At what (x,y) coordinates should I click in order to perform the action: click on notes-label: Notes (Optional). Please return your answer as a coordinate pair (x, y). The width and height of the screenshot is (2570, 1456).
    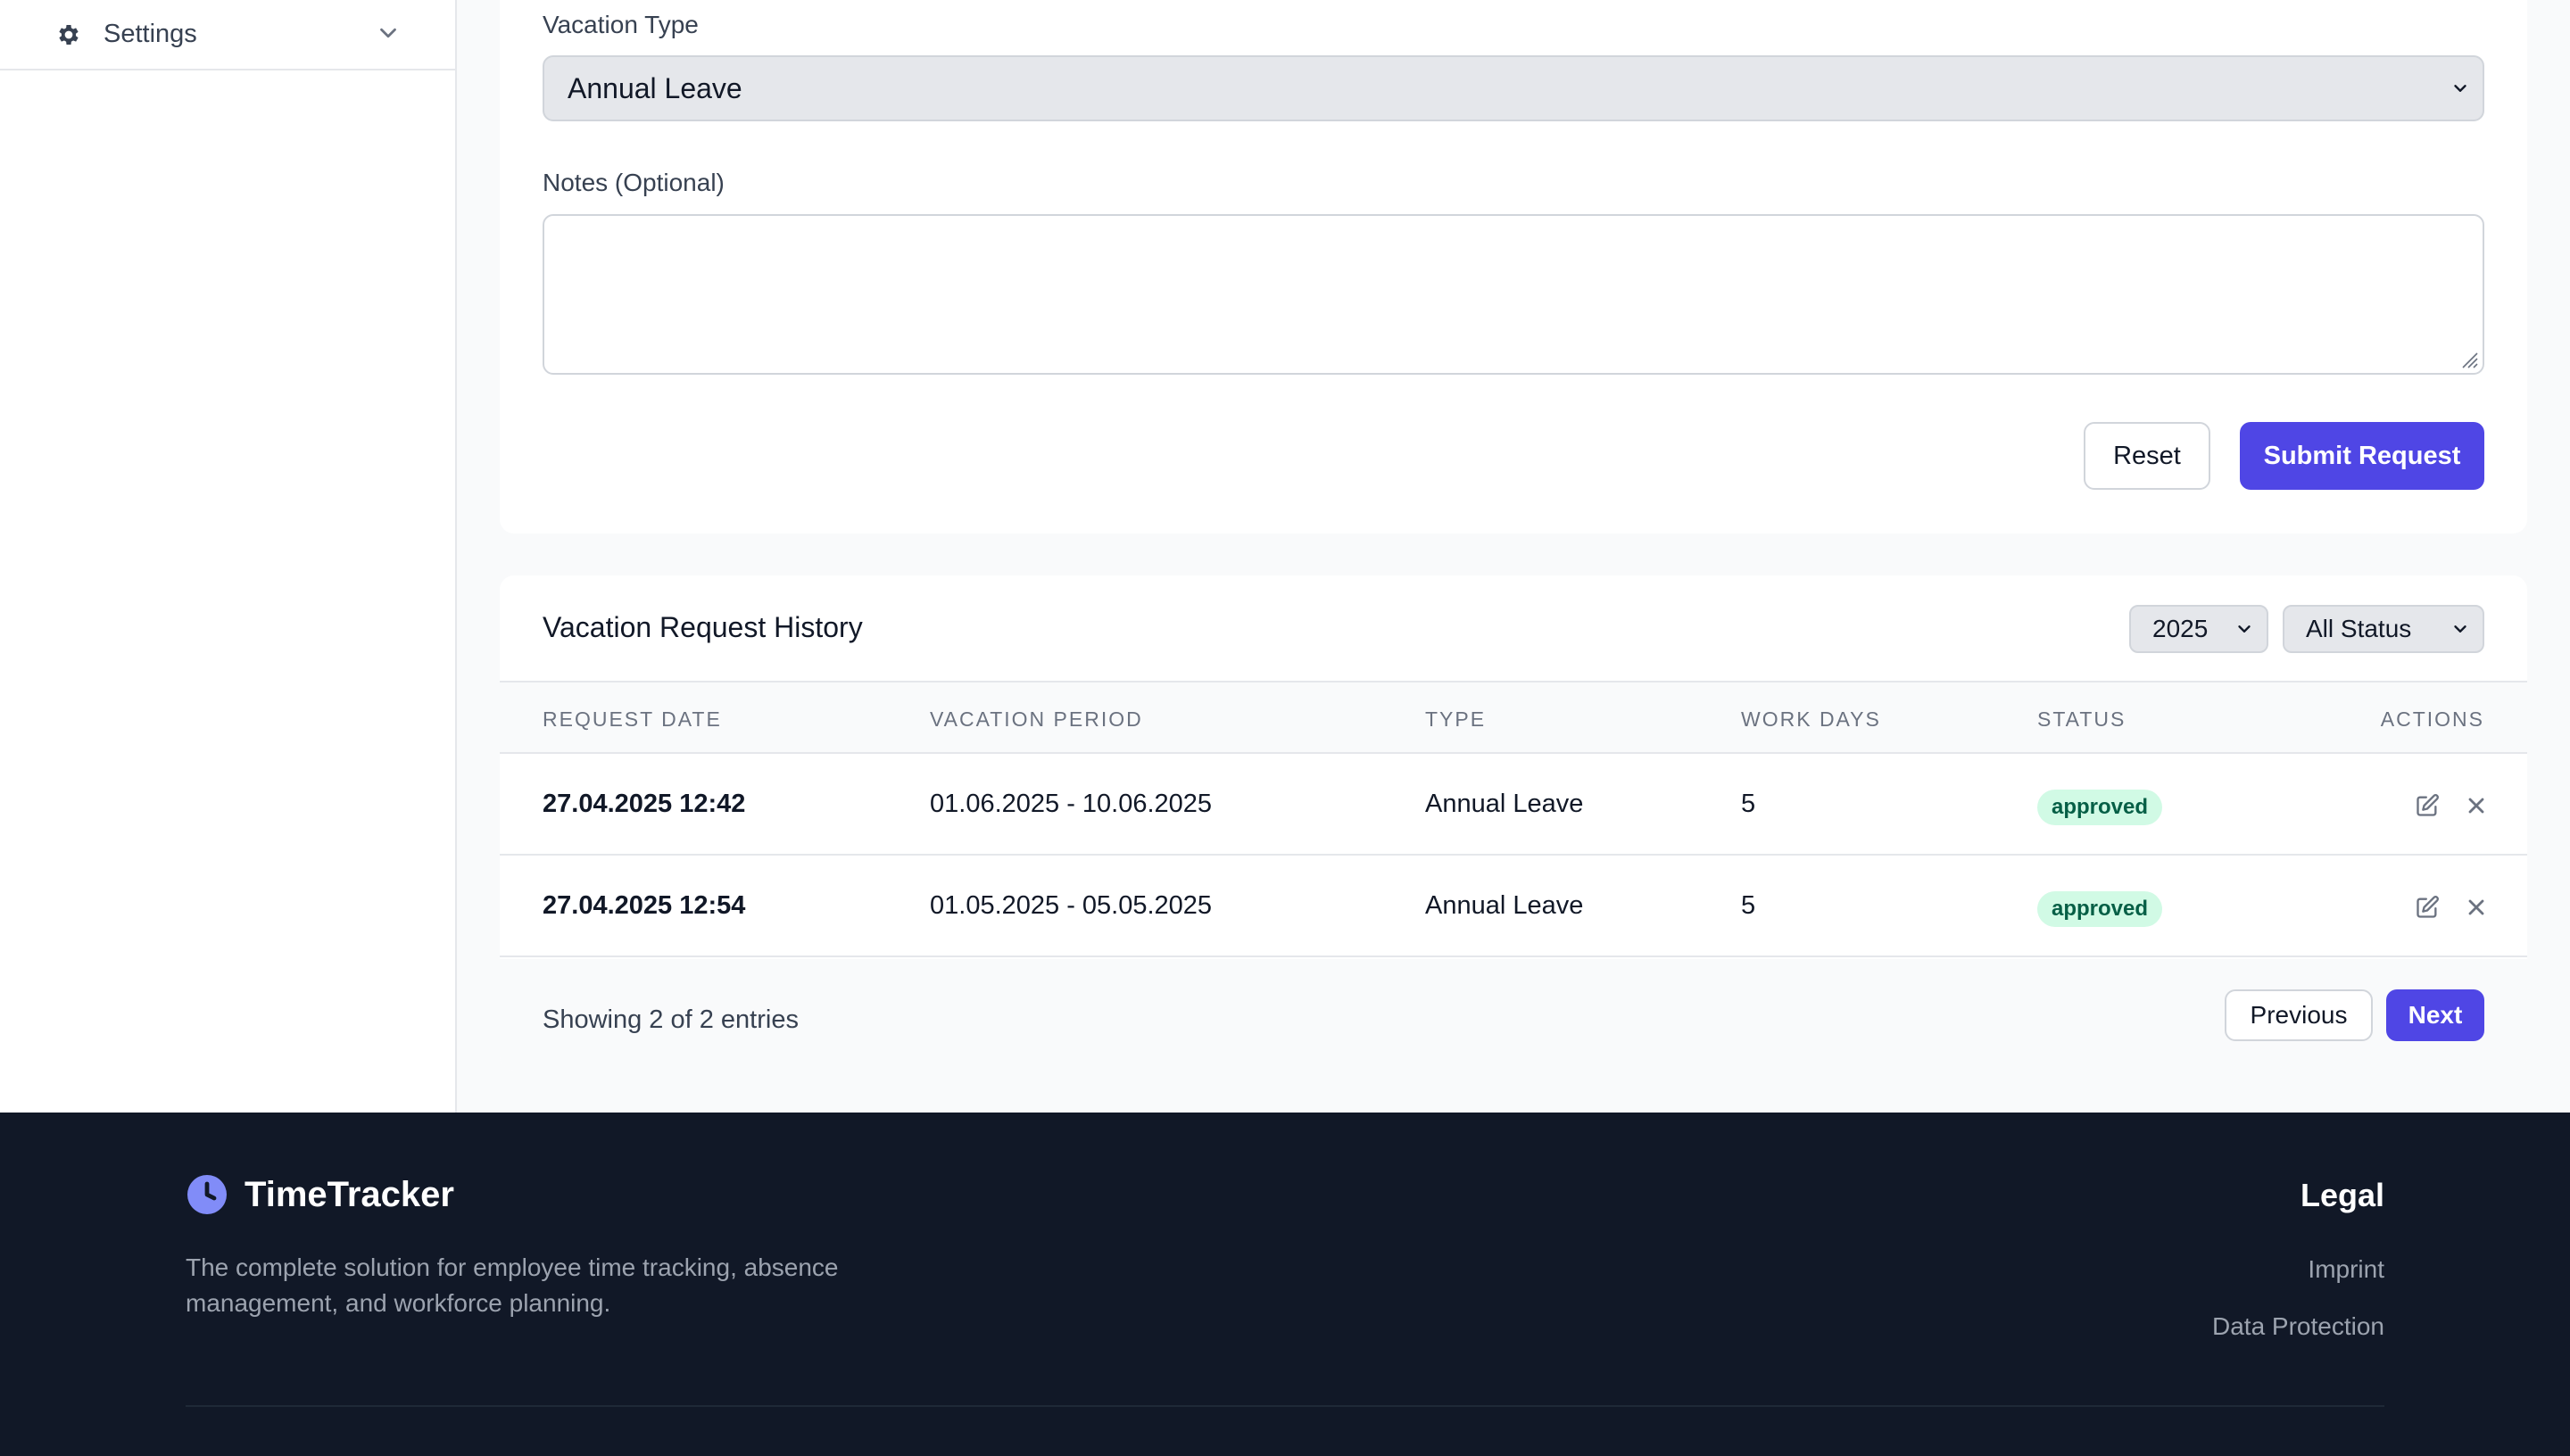
    Looking at the image, I should click on (634, 182).